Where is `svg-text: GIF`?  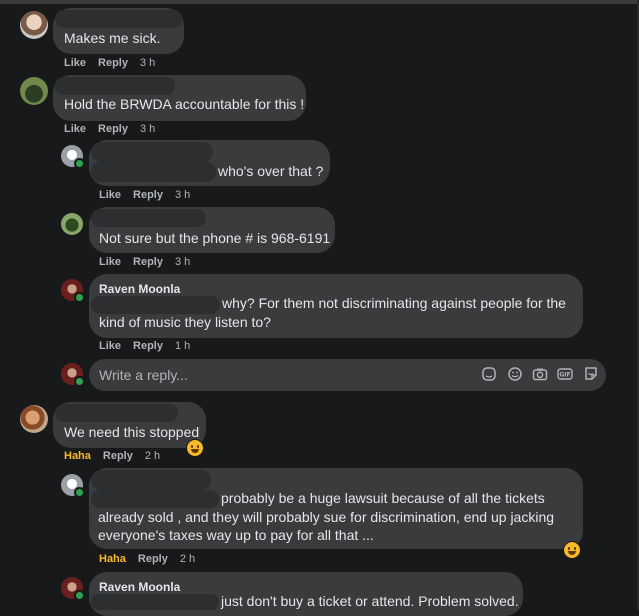
svg-text: GIF is located at coordinates (564, 375).